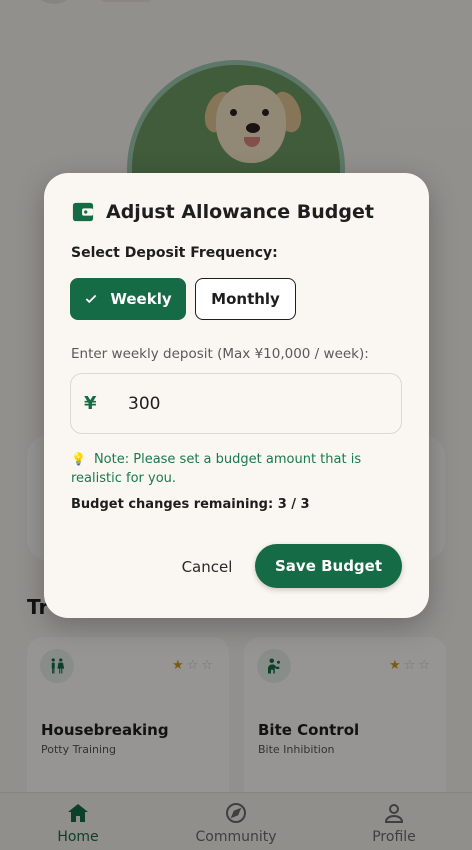 The height and width of the screenshot is (850, 472). I want to click on currency-symbol: ¥, so click(90, 403).